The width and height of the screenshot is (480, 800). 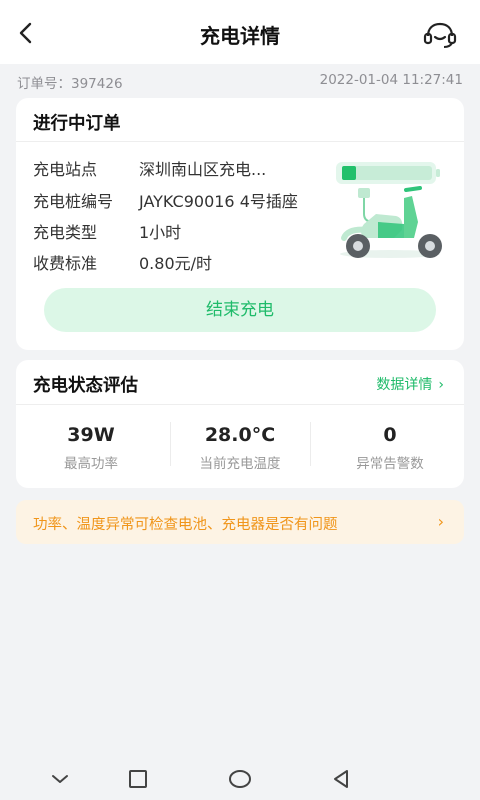 What do you see at coordinates (77, 124) in the screenshot?
I see `ongoing-order-title: 进行中订单` at bounding box center [77, 124].